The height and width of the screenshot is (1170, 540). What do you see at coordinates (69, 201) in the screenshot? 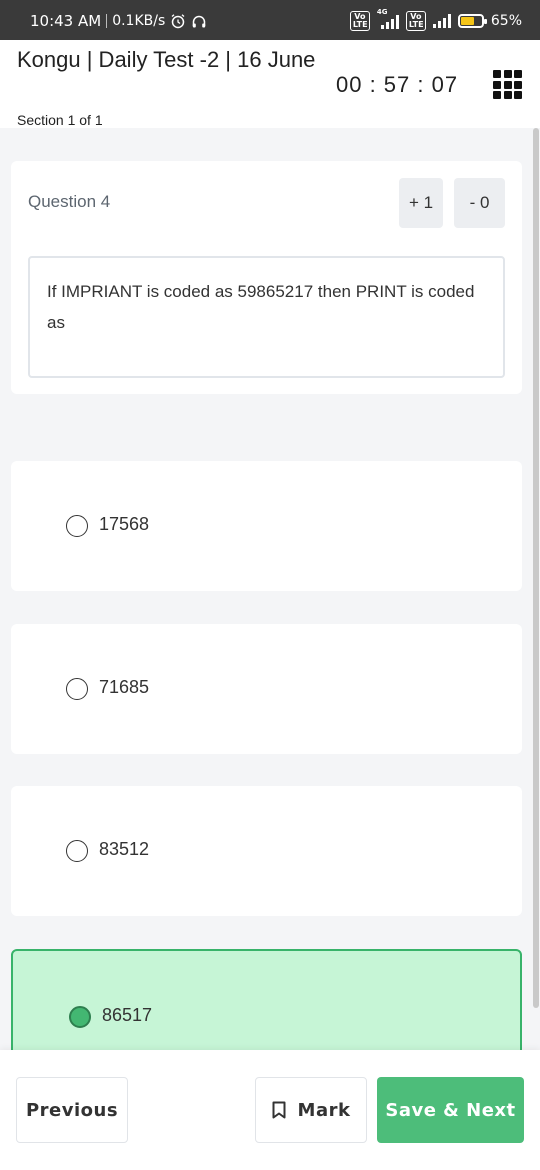
I see `question-number: Question 4` at bounding box center [69, 201].